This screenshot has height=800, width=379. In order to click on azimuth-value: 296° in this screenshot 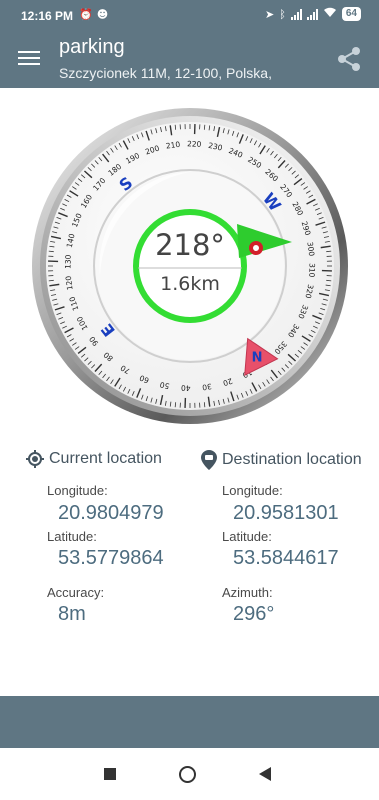, I will do `click(254, 614)`.